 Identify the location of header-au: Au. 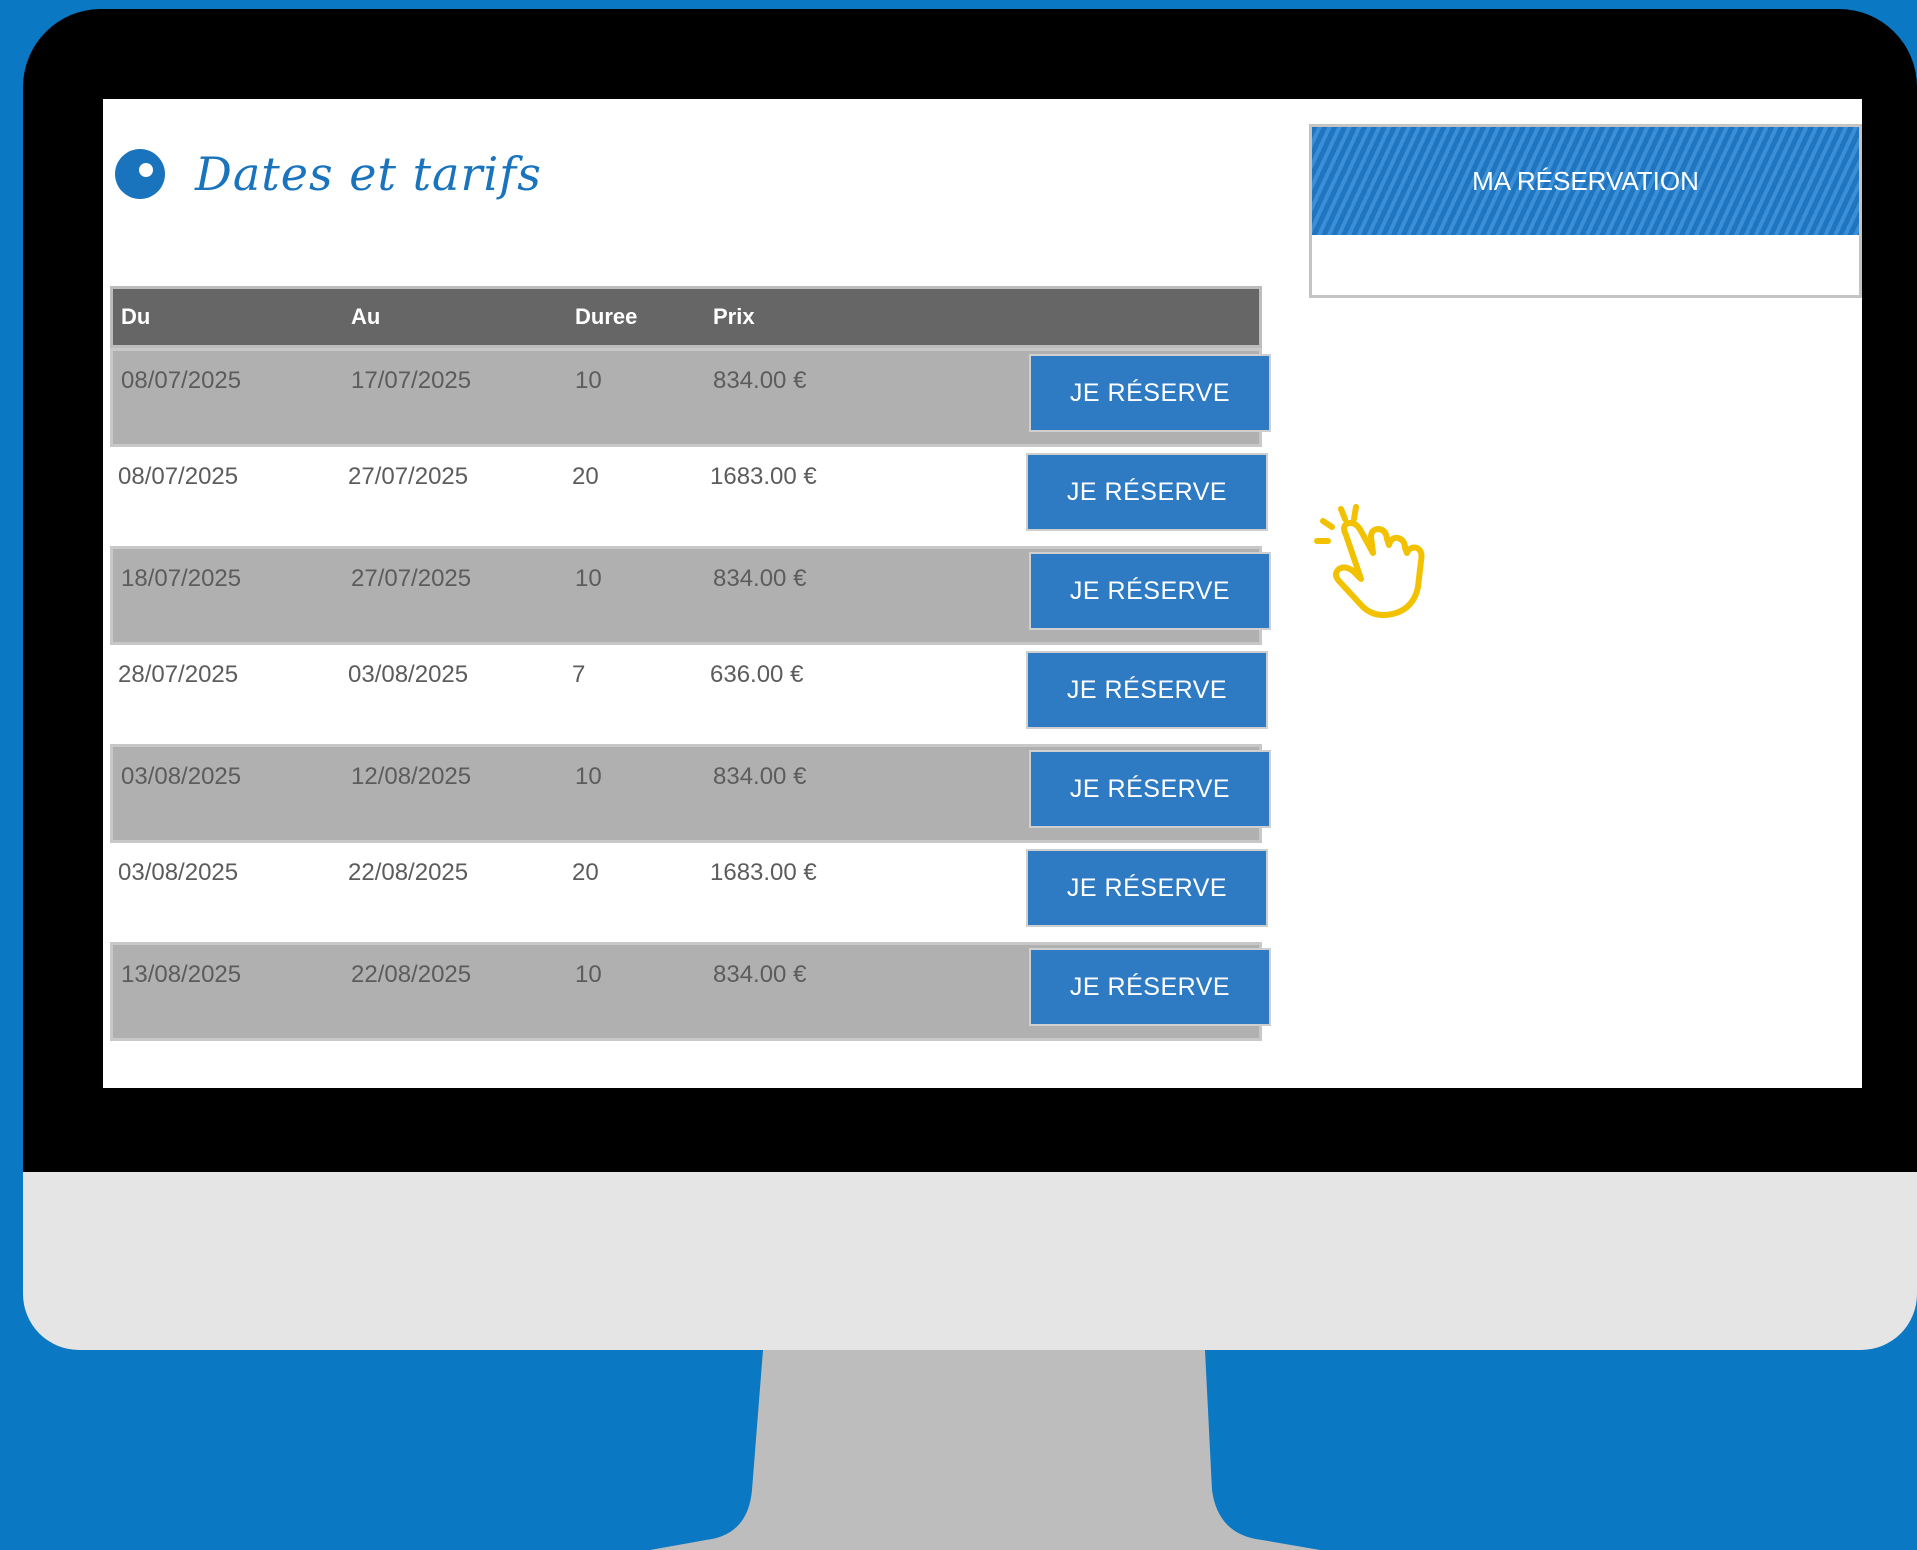
(366, 316).